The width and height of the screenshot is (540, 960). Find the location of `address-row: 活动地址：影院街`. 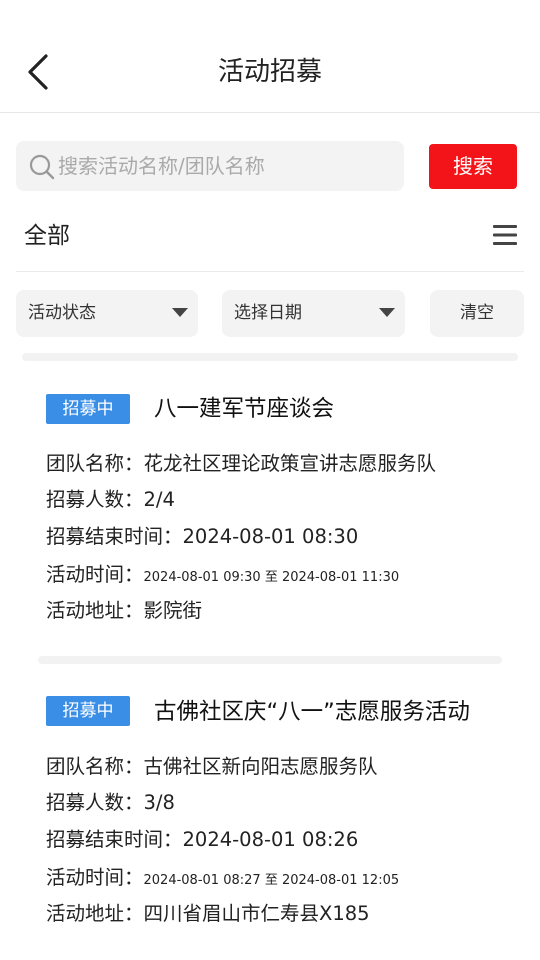

address-row: 活动地址：影院街 is located at coordinates (124, 611).